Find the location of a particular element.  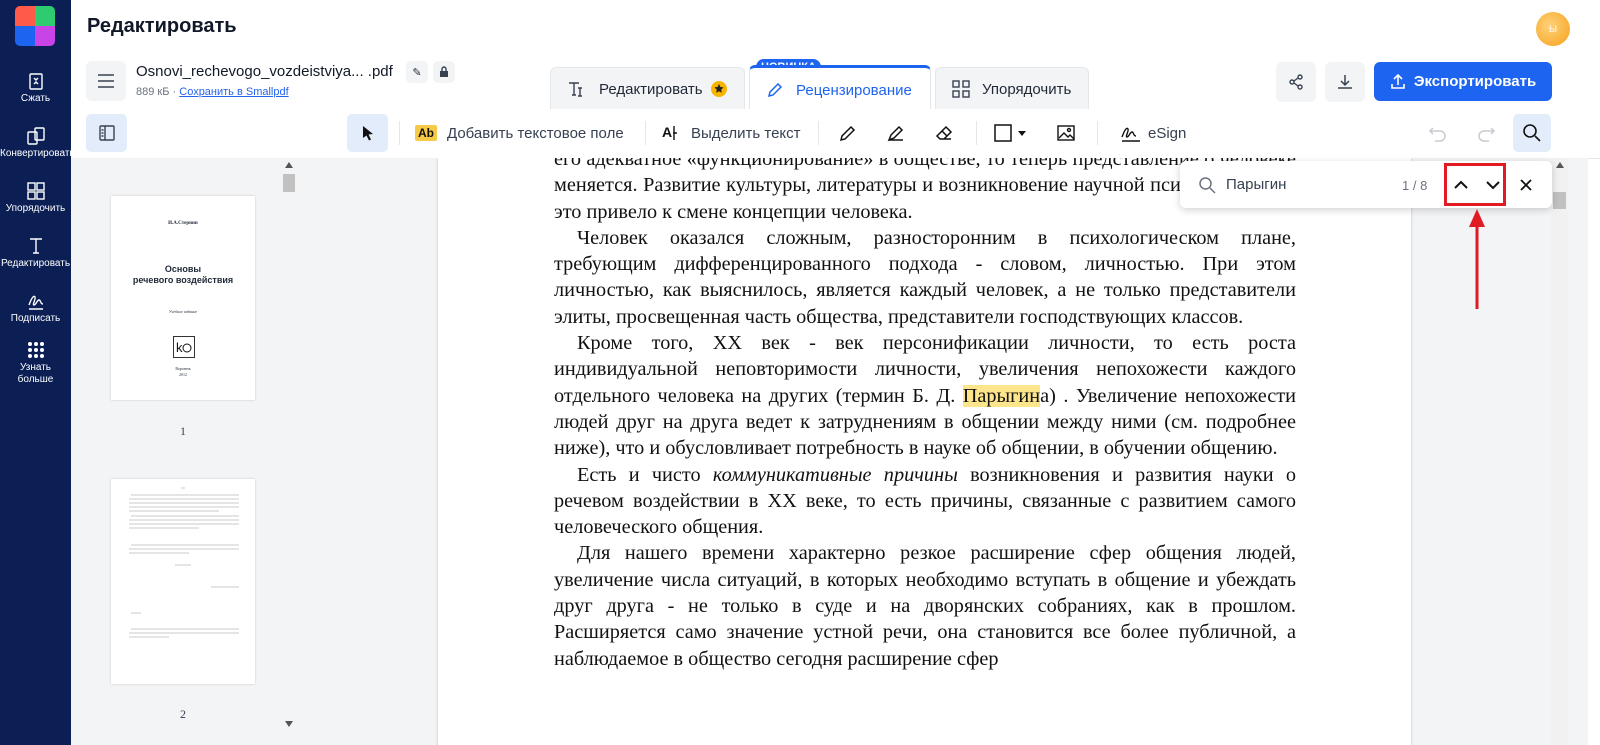

annotation-highlight-box is located at coordinates (1475, 184).